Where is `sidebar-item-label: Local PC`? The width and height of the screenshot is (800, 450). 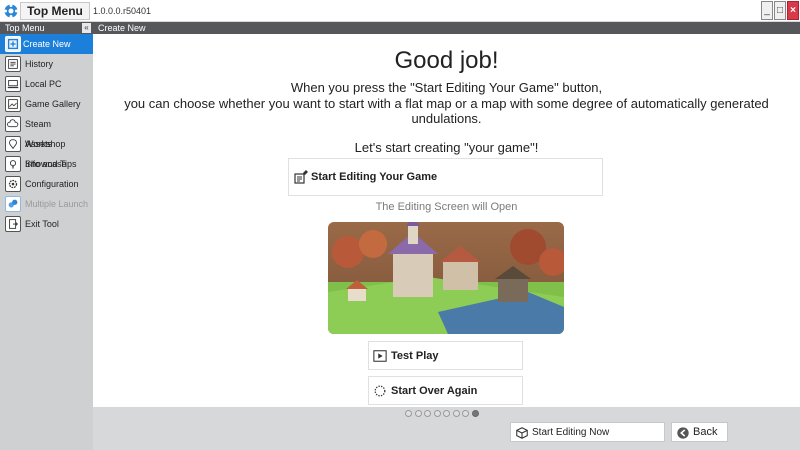 sidebar-item-label: Local PC is located at coordinates (43, 84).